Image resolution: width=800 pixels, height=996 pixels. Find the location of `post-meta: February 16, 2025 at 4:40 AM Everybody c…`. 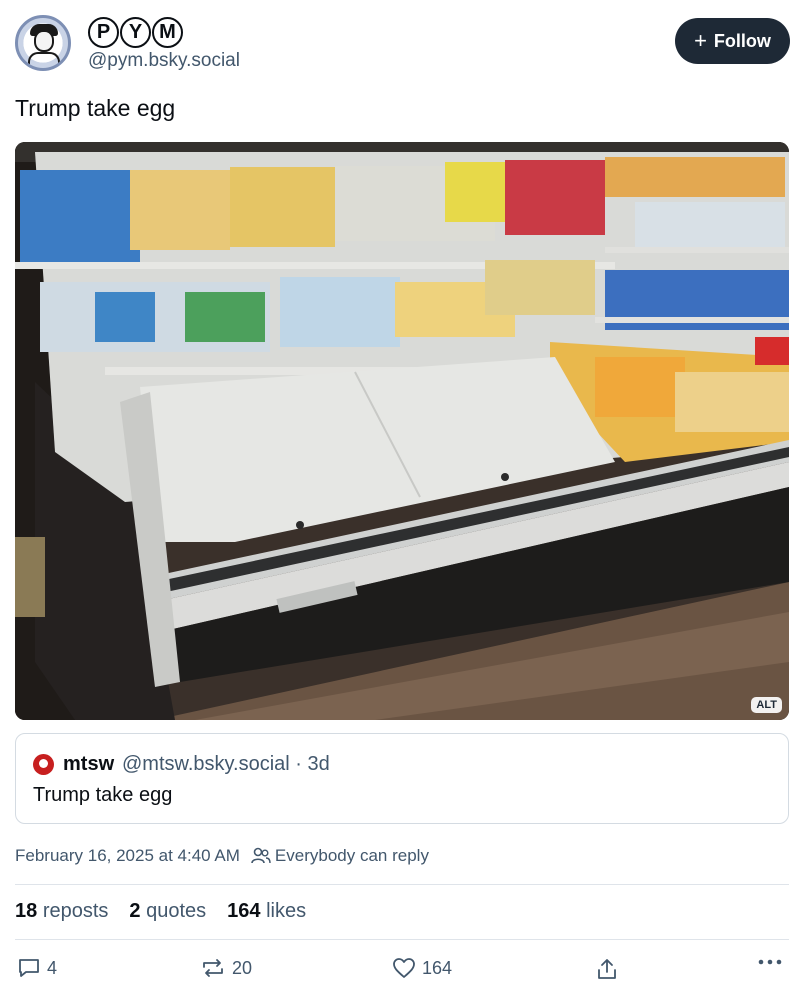

post-meta: February 16, 2025 at 4:40 AM Everybody c… is located at coordinates (222, 856).